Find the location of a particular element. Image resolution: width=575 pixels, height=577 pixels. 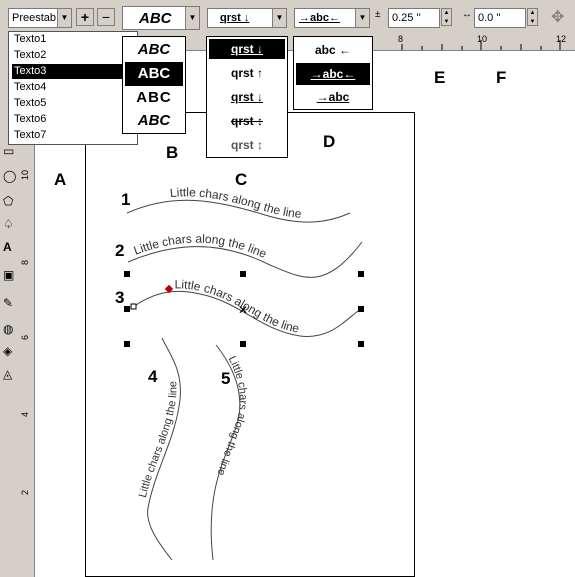

vertical-placement-option-selected: qrst ↓ is located at coordinates (247, 49).